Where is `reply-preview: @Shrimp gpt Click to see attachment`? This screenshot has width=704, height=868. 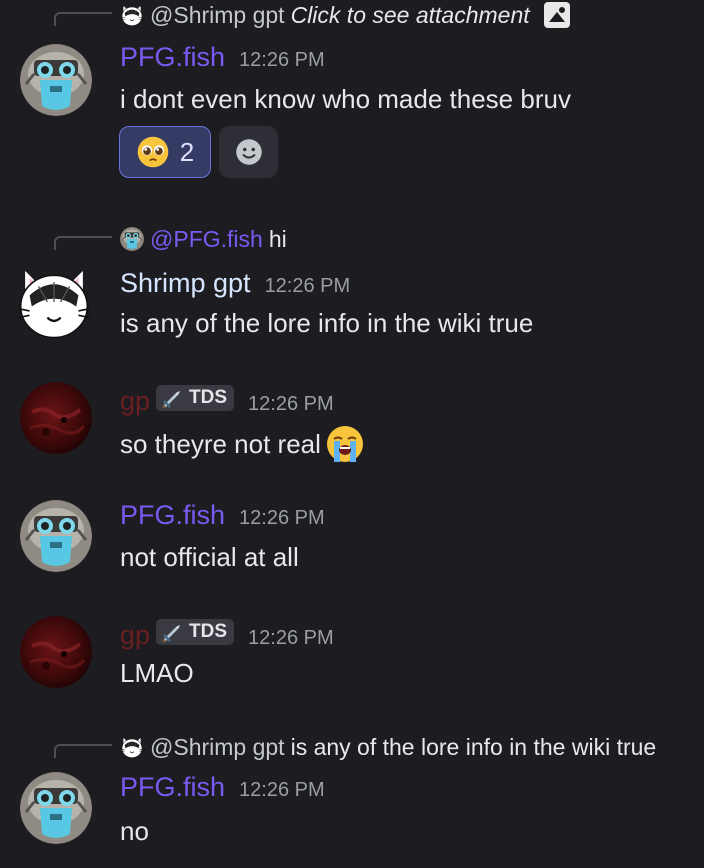
reply-preview: @Shrimp gpt Click to see attachment is located at coordinates (345, 15).